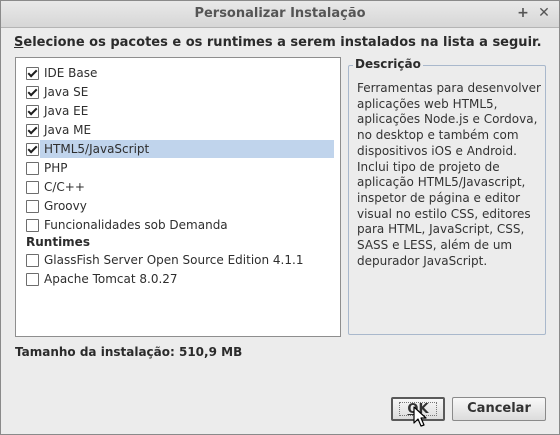 This screenshot has width=560, height=435. Describe the element at coordinates (58, 242) in the screenshot. I see `runtimes-heading: Runtimes` at that location.